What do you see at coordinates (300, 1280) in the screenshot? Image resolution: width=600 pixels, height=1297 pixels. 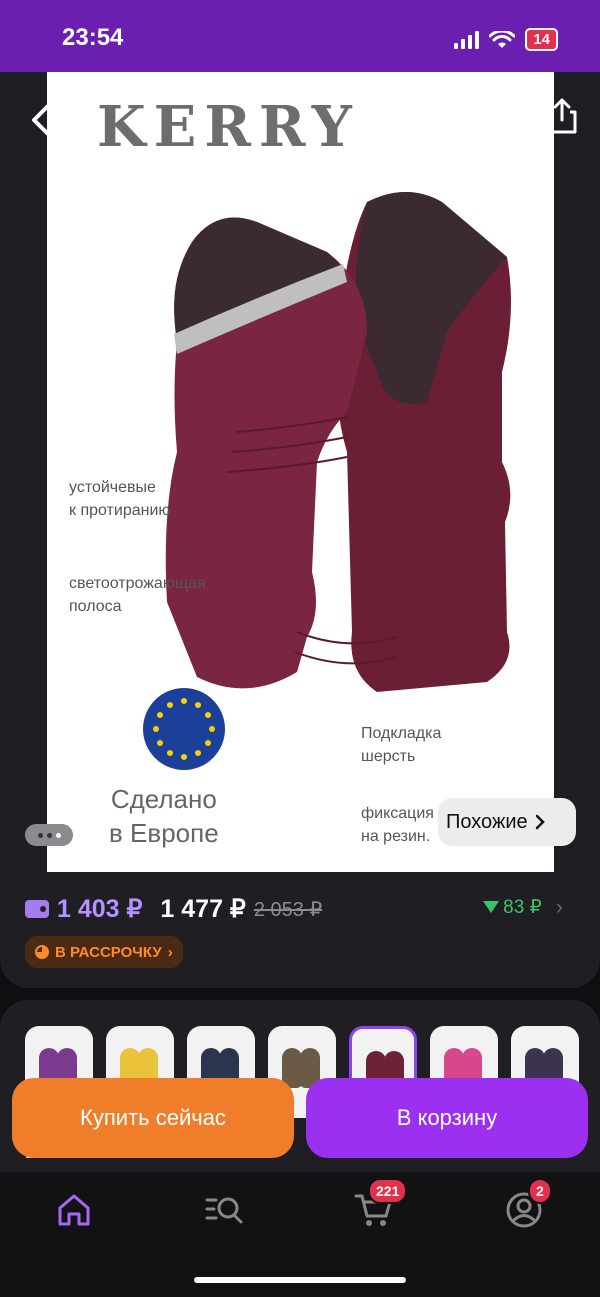 I see `home-indicator` at bounding box center [300, 1280].